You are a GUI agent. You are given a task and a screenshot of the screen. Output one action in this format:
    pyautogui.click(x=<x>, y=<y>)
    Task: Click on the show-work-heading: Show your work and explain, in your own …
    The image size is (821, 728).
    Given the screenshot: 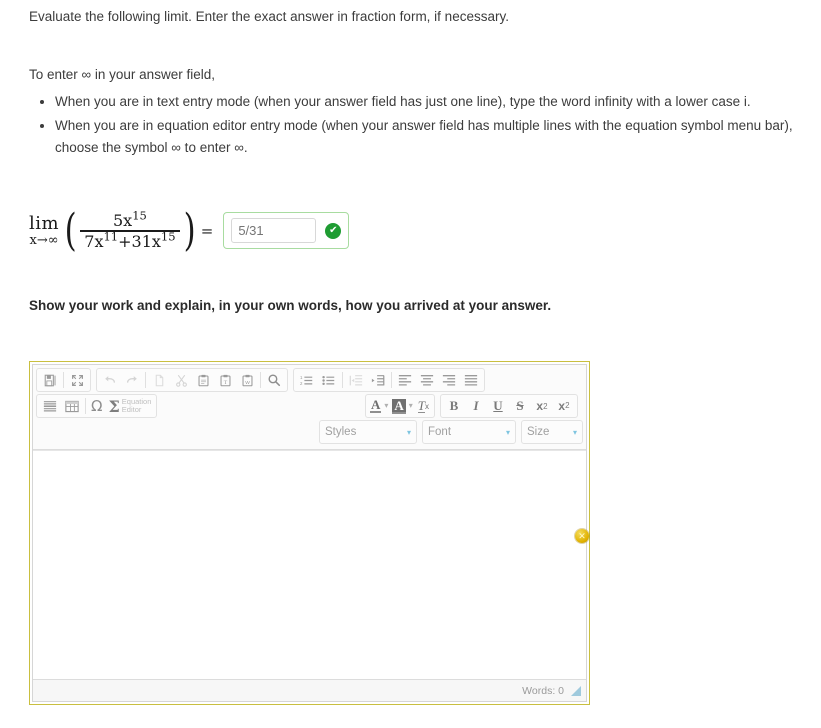 What is the action you would take?
    pyautogui.click(x=290, y=305)
    